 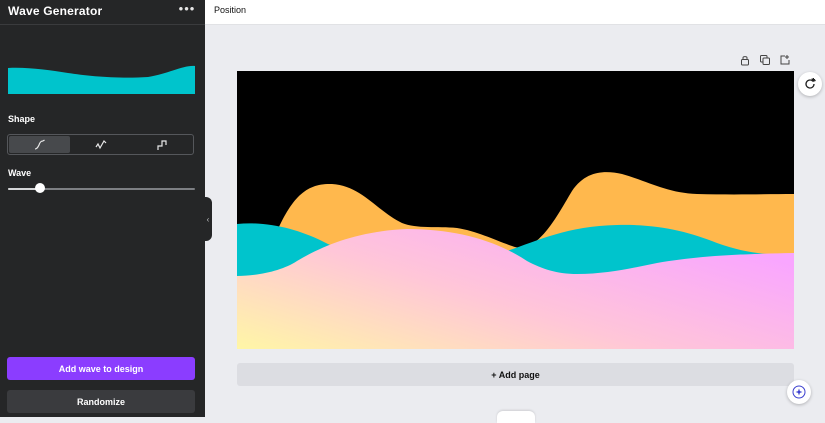 I want to click on wave-preview, so click(x=101, y=79).